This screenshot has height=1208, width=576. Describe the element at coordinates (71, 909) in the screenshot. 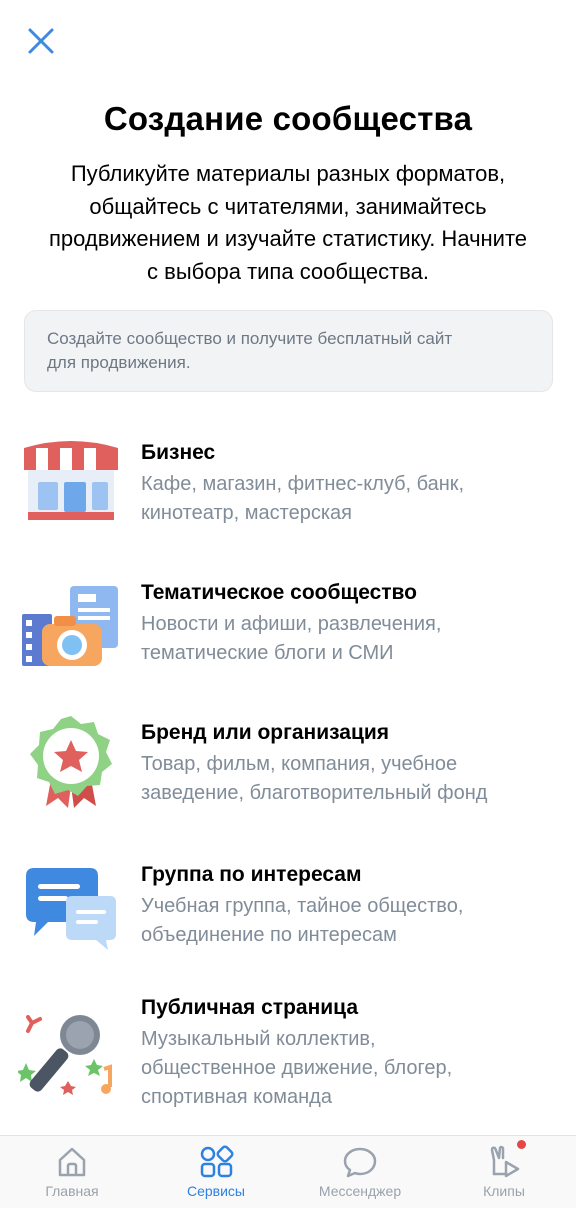

I see `chat-bubbles-icon` at that location.